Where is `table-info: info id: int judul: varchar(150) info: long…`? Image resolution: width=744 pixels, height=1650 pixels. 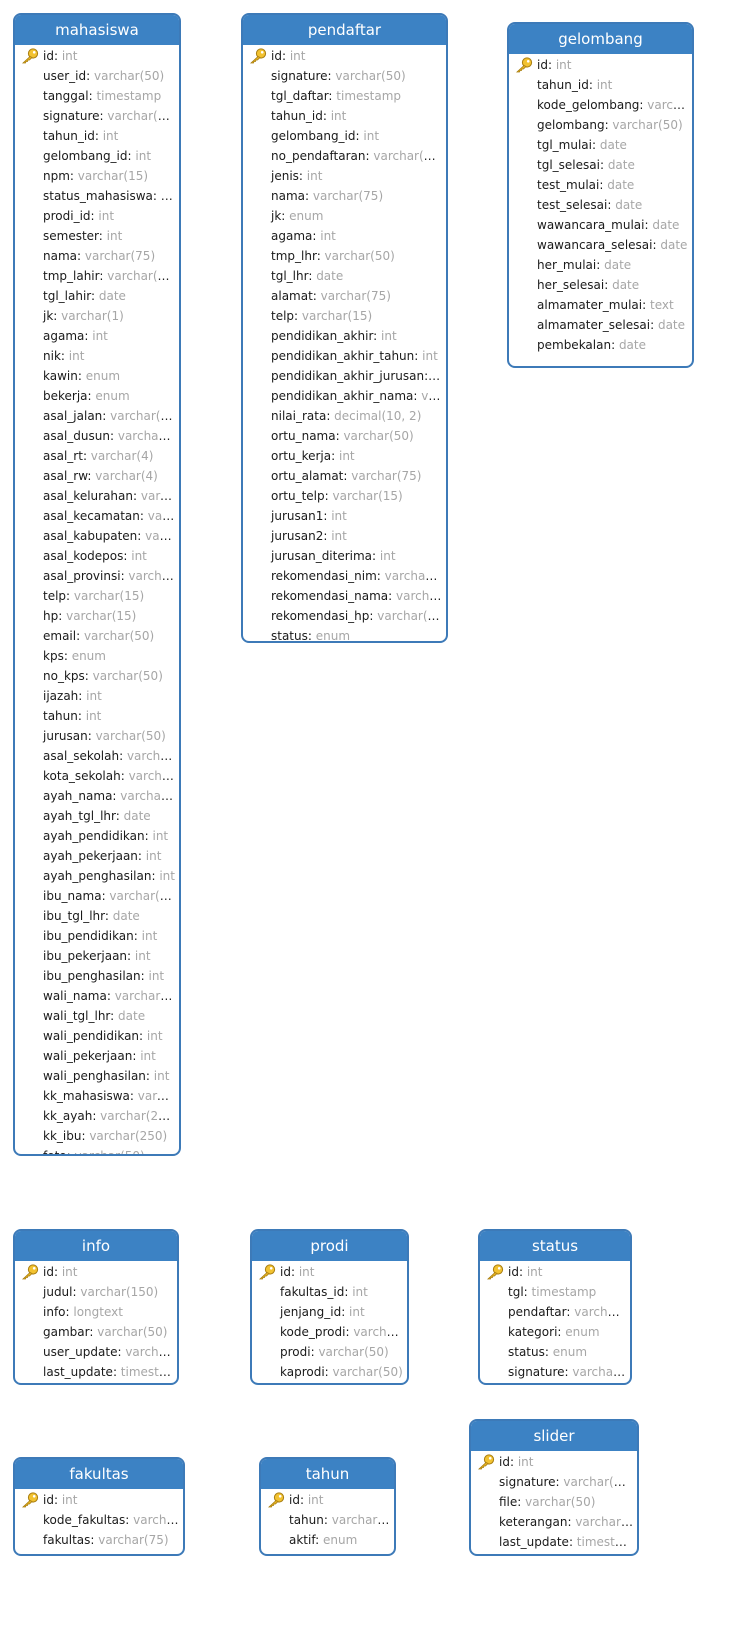
table-info: info id: int judul: varchar(150) info: long… is located at coordinates (96, 1307).